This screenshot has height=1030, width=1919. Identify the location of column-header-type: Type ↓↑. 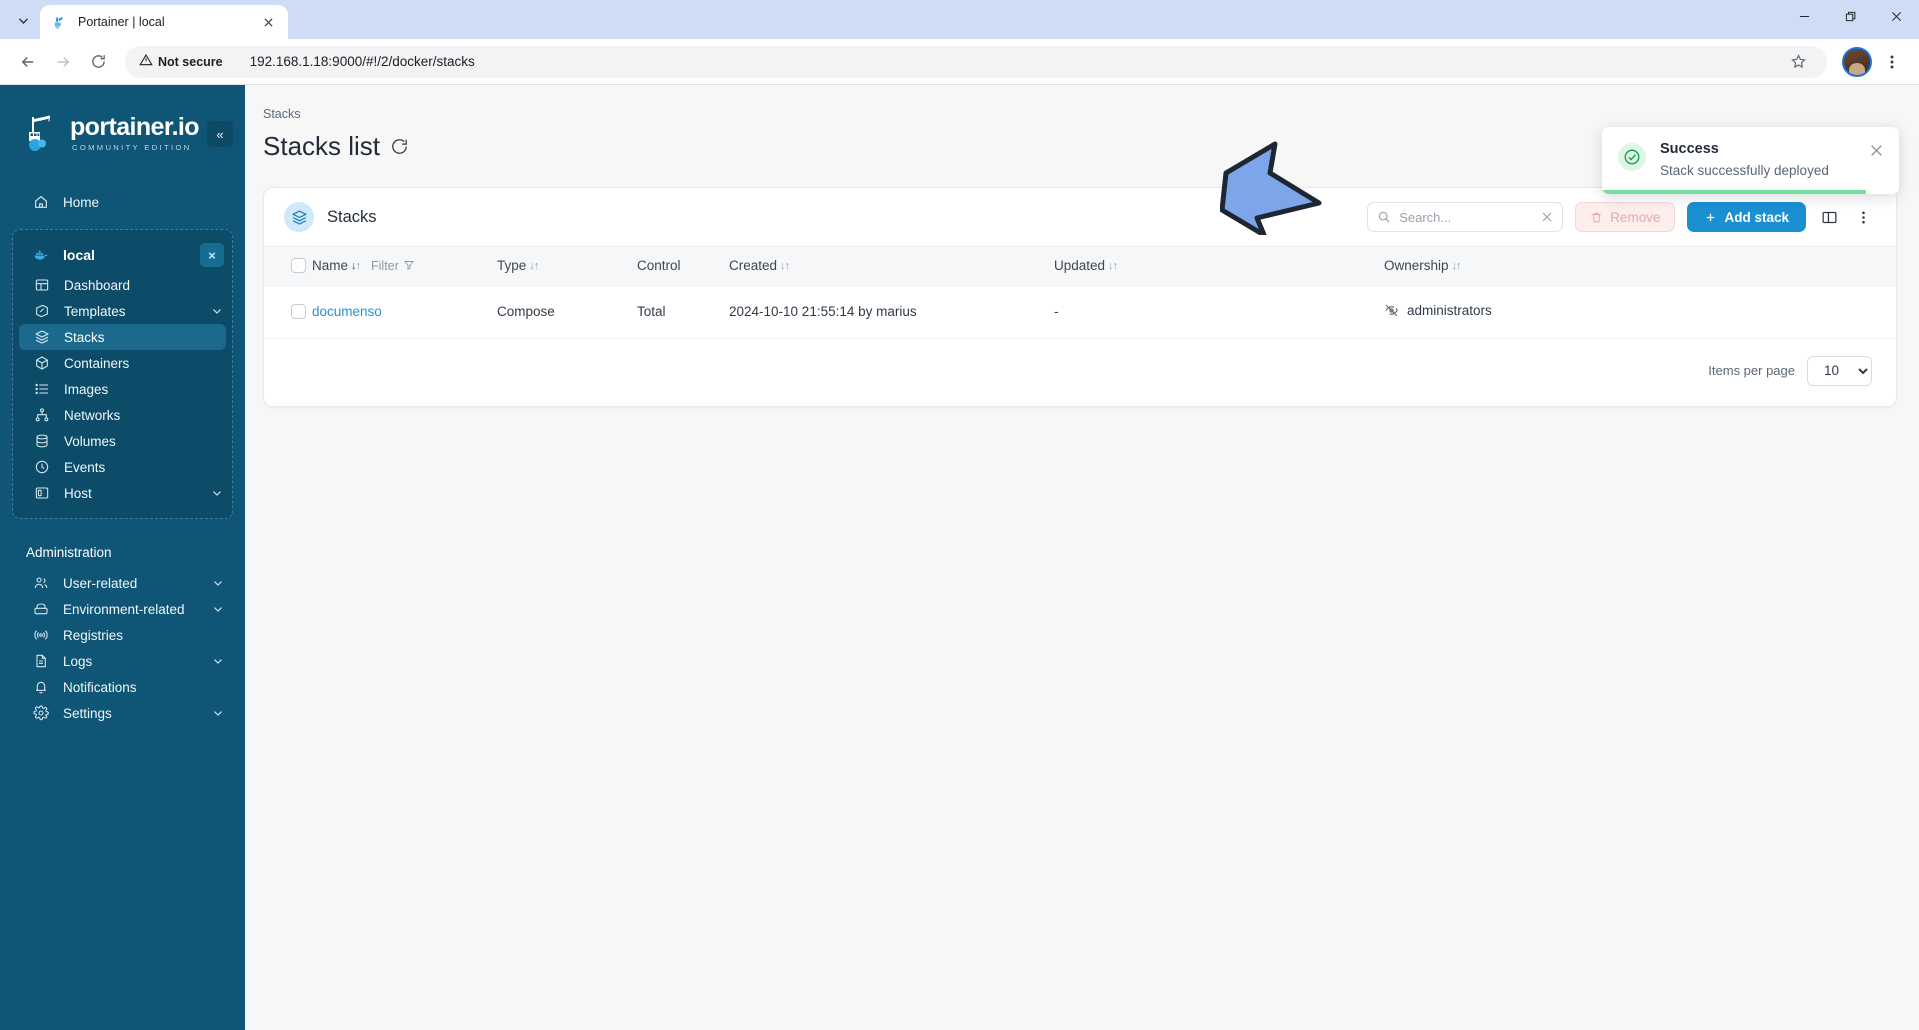
(567, 266).